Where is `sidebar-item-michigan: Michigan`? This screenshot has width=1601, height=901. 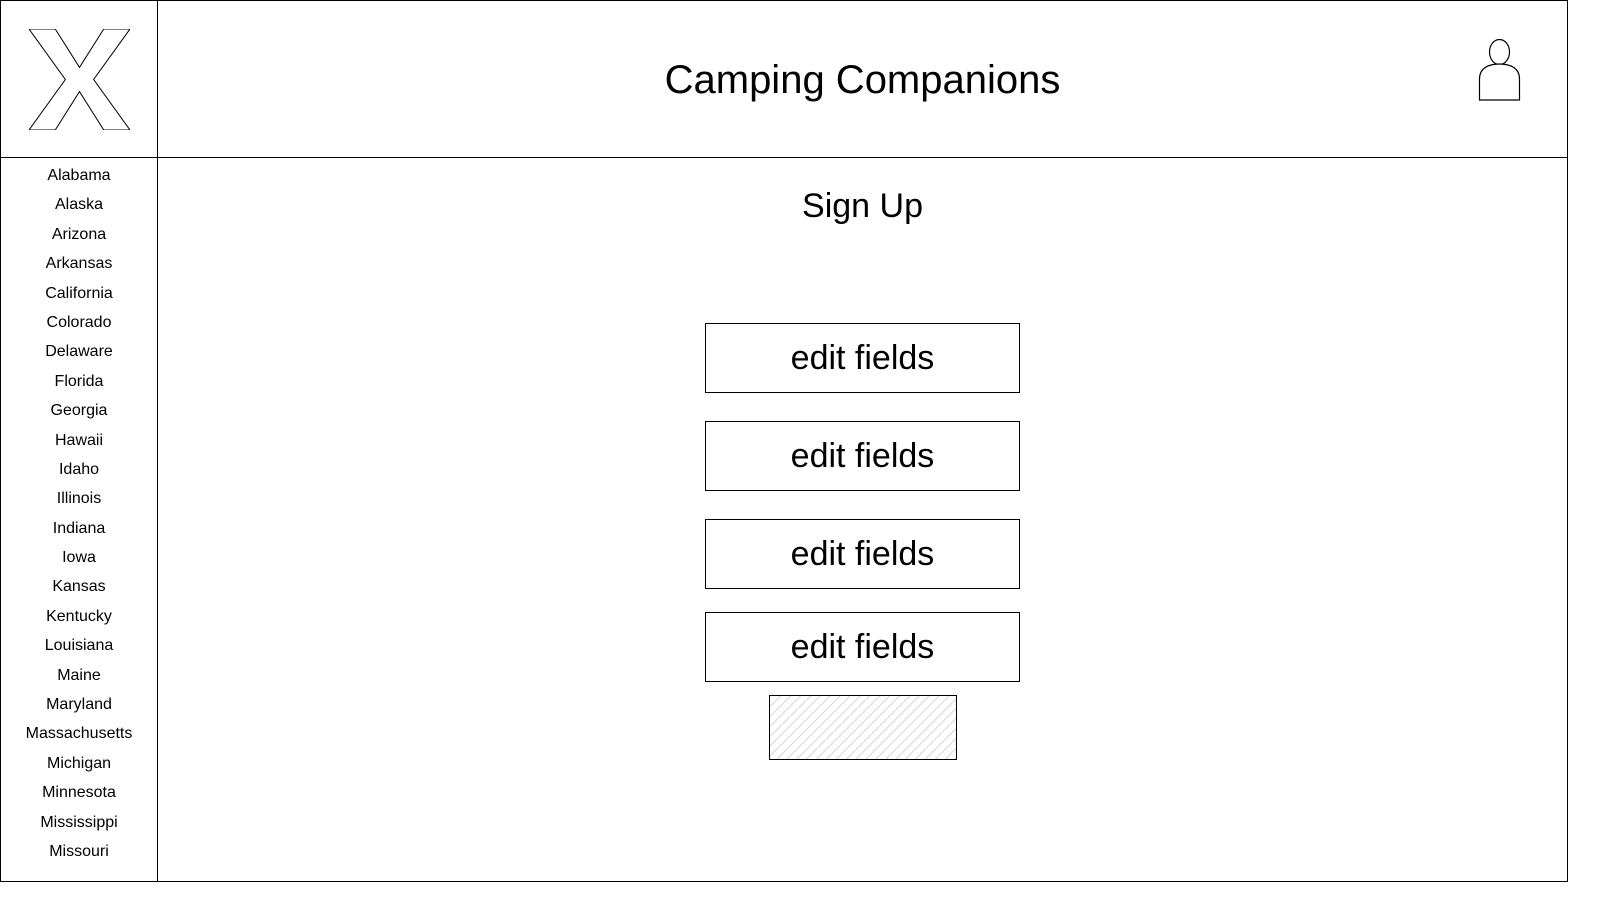 sidebar-item-michigan: Michigan is located at coordinates (79, 766).